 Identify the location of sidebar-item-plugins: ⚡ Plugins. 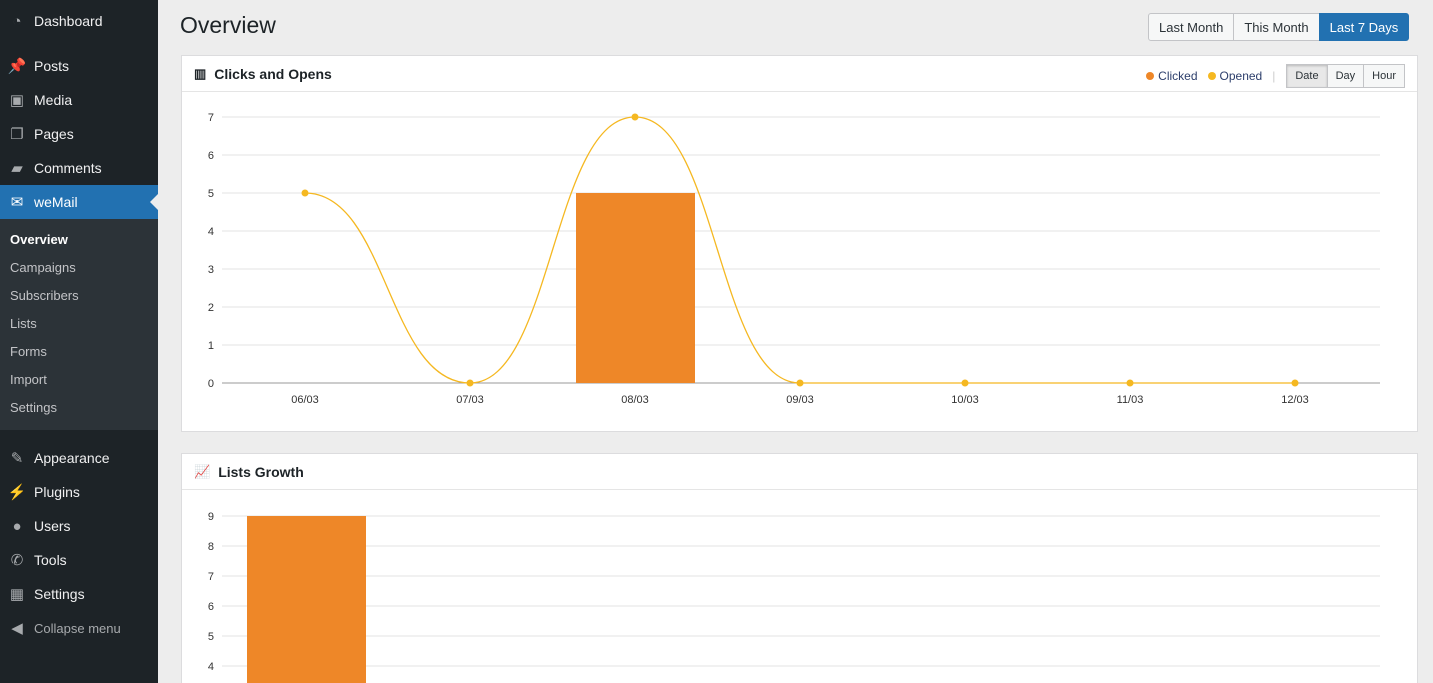
(79, 492).